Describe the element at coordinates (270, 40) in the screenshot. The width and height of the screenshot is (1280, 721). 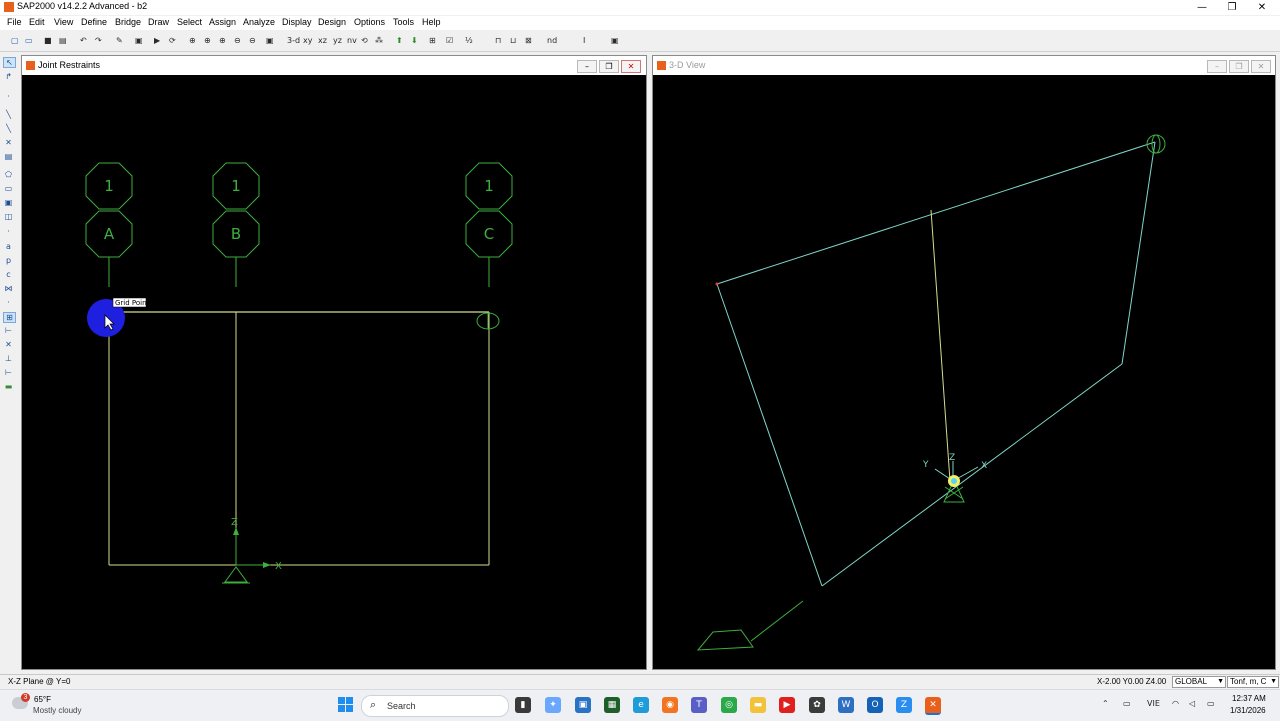
I see `fit-view-icon: ▣` at that location.